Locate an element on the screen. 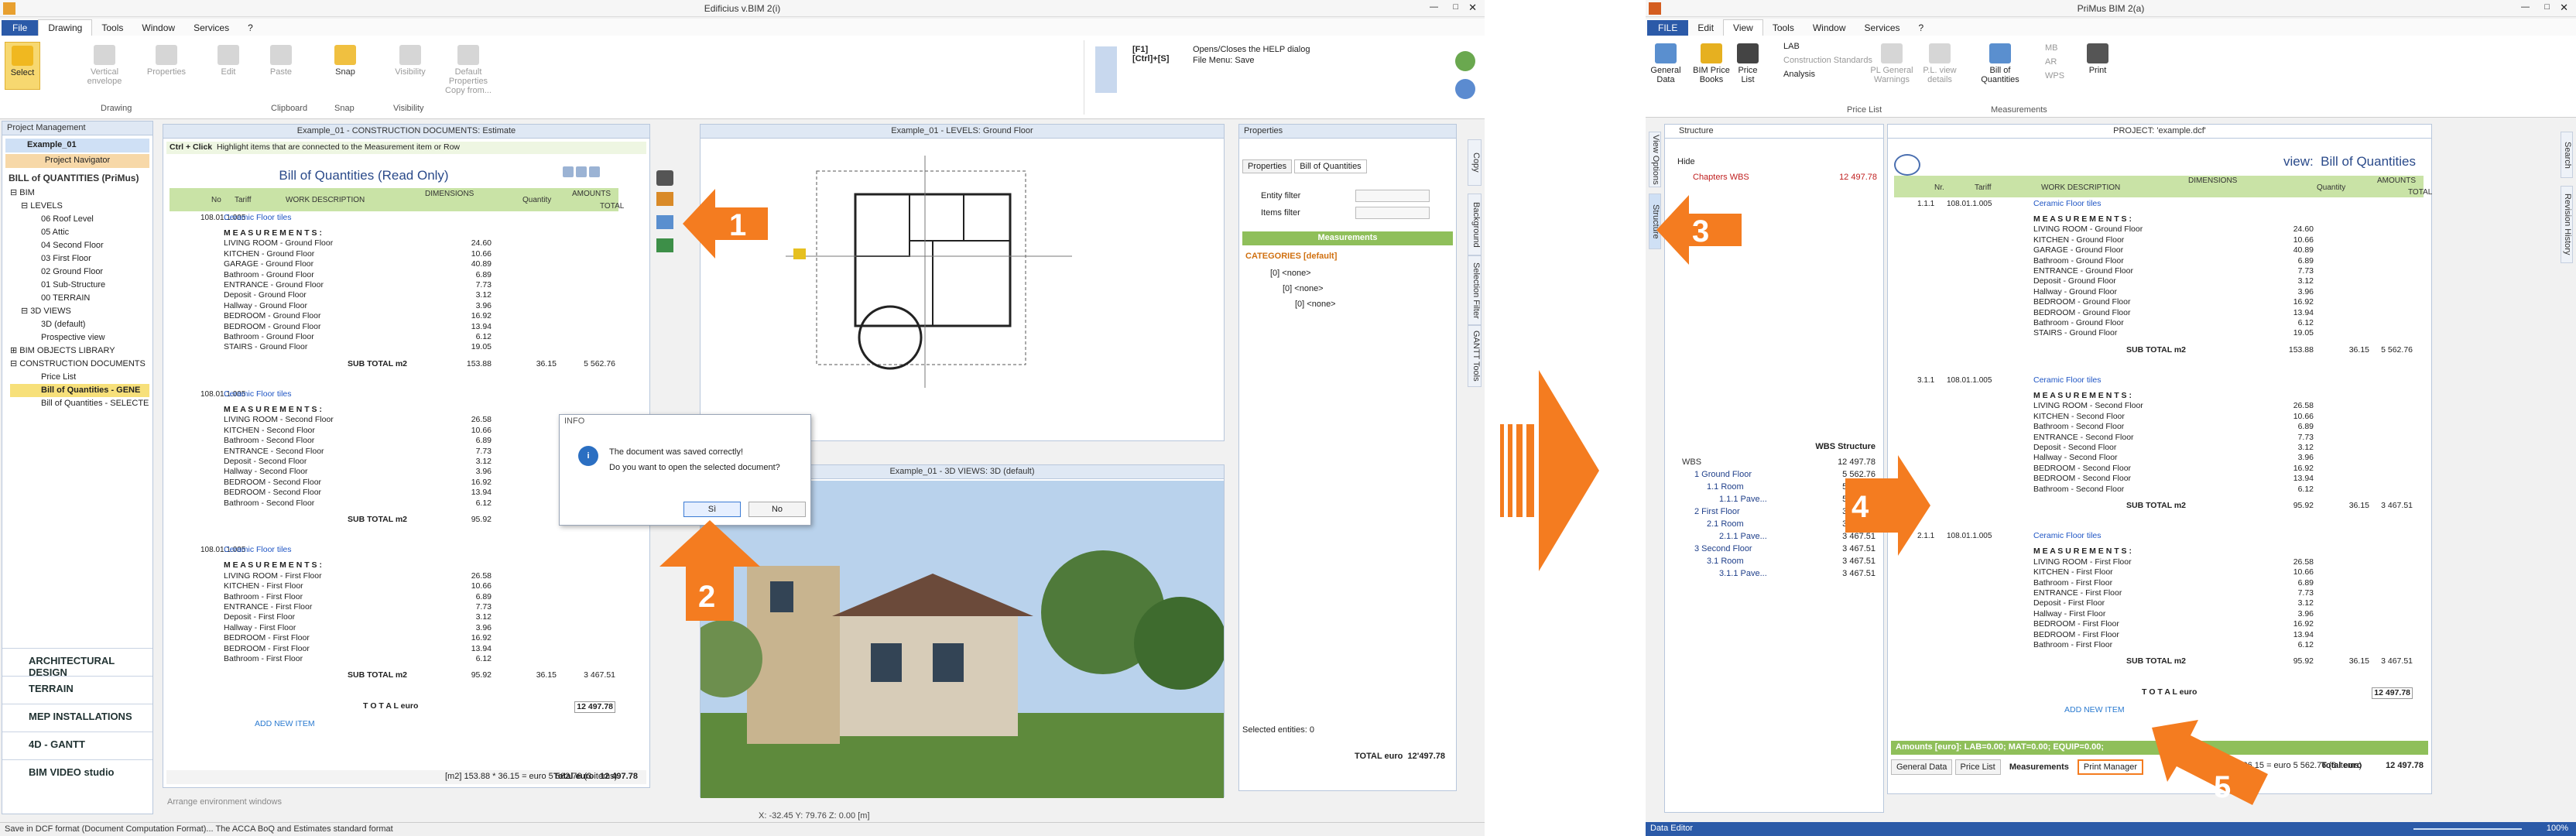 Image resolution: width=2576 pixels, height=836 pixels. measurement-row: BEDROOM - Second Floor 16.92 is located at coordinates (2155, 469).